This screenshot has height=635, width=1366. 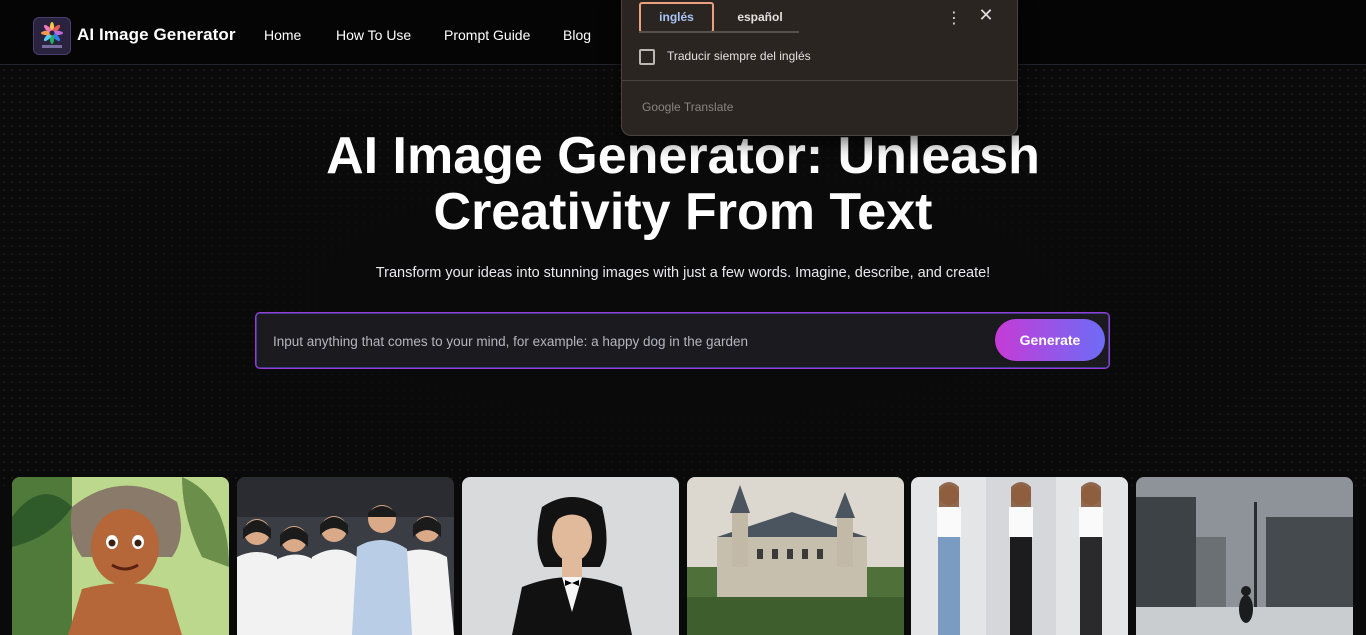 I want to click on generate-button: Generate, so click(x=1050, y=340).